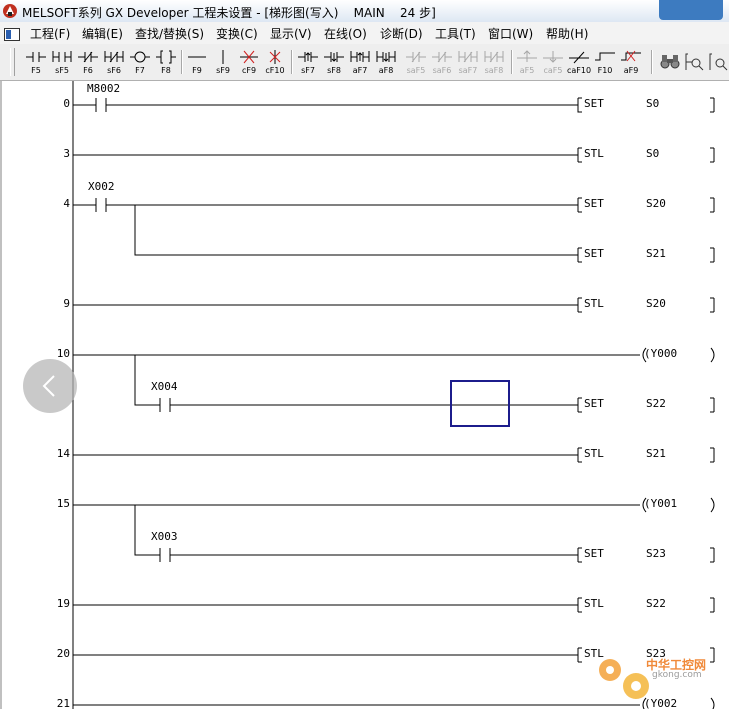 Image resolution: width=729 pixels, height=713 pixels. I want to click on back-button, so click(50, 386).